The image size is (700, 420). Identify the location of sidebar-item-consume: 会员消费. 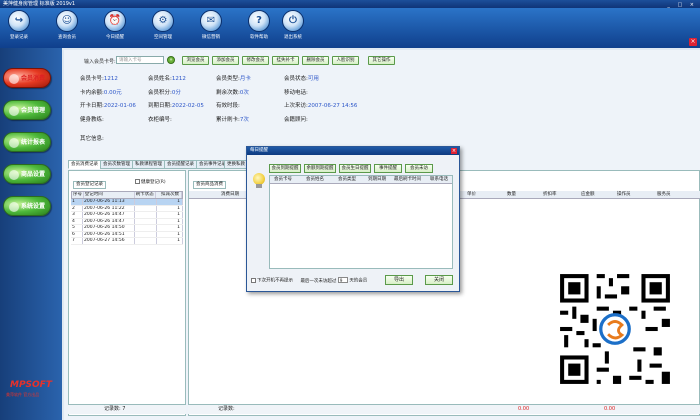
(27, 78).